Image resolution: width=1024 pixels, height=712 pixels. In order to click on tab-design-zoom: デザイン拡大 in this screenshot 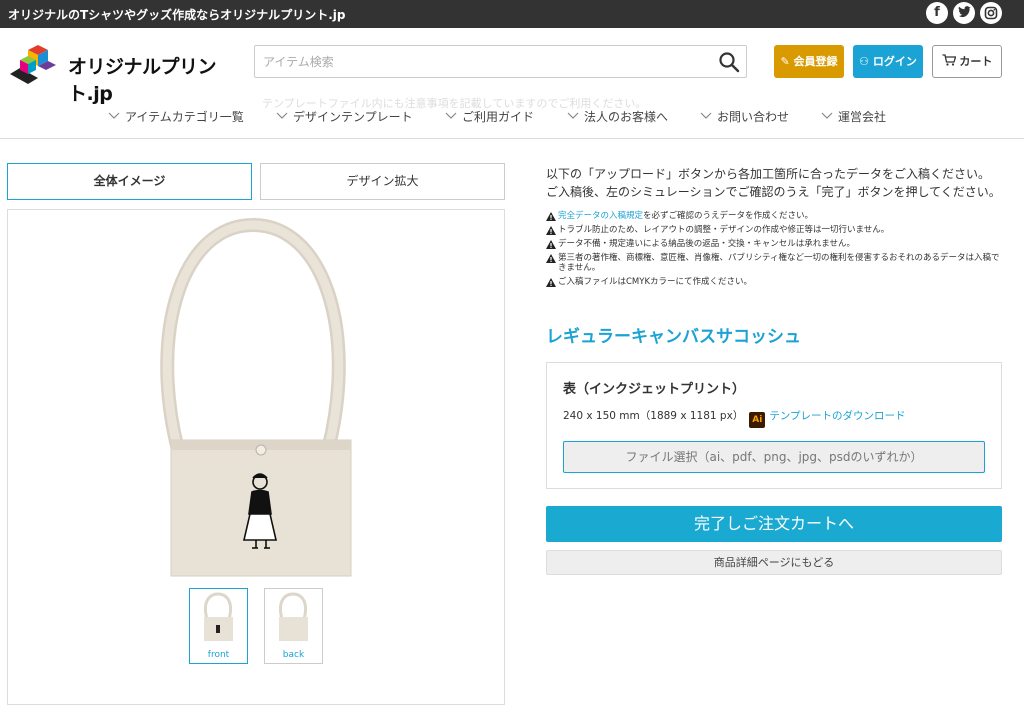, I will do `click(382, 181)`.